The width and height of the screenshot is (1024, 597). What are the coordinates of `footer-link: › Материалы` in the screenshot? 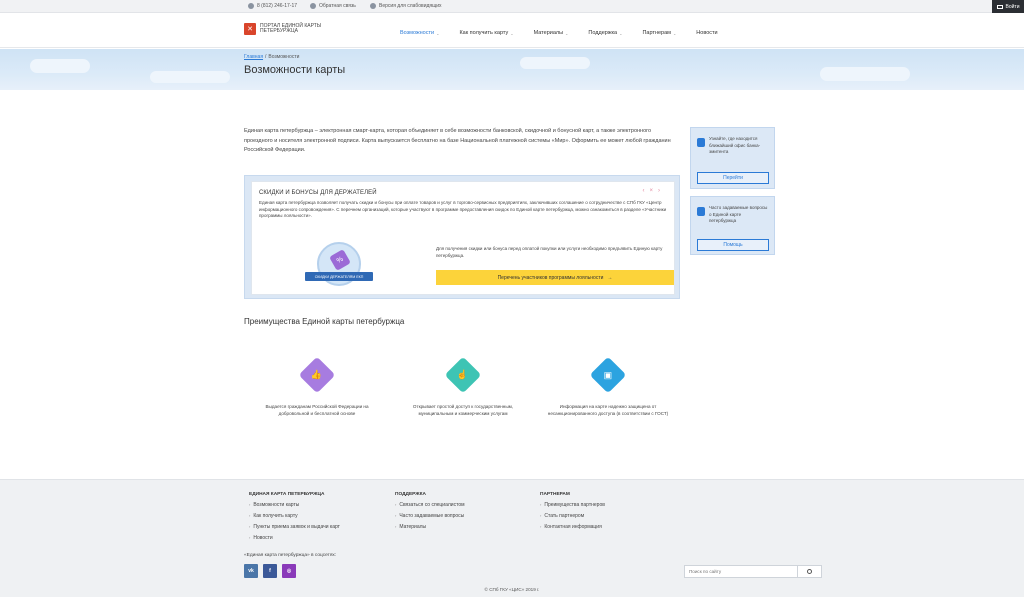 It's located at (430, 527).